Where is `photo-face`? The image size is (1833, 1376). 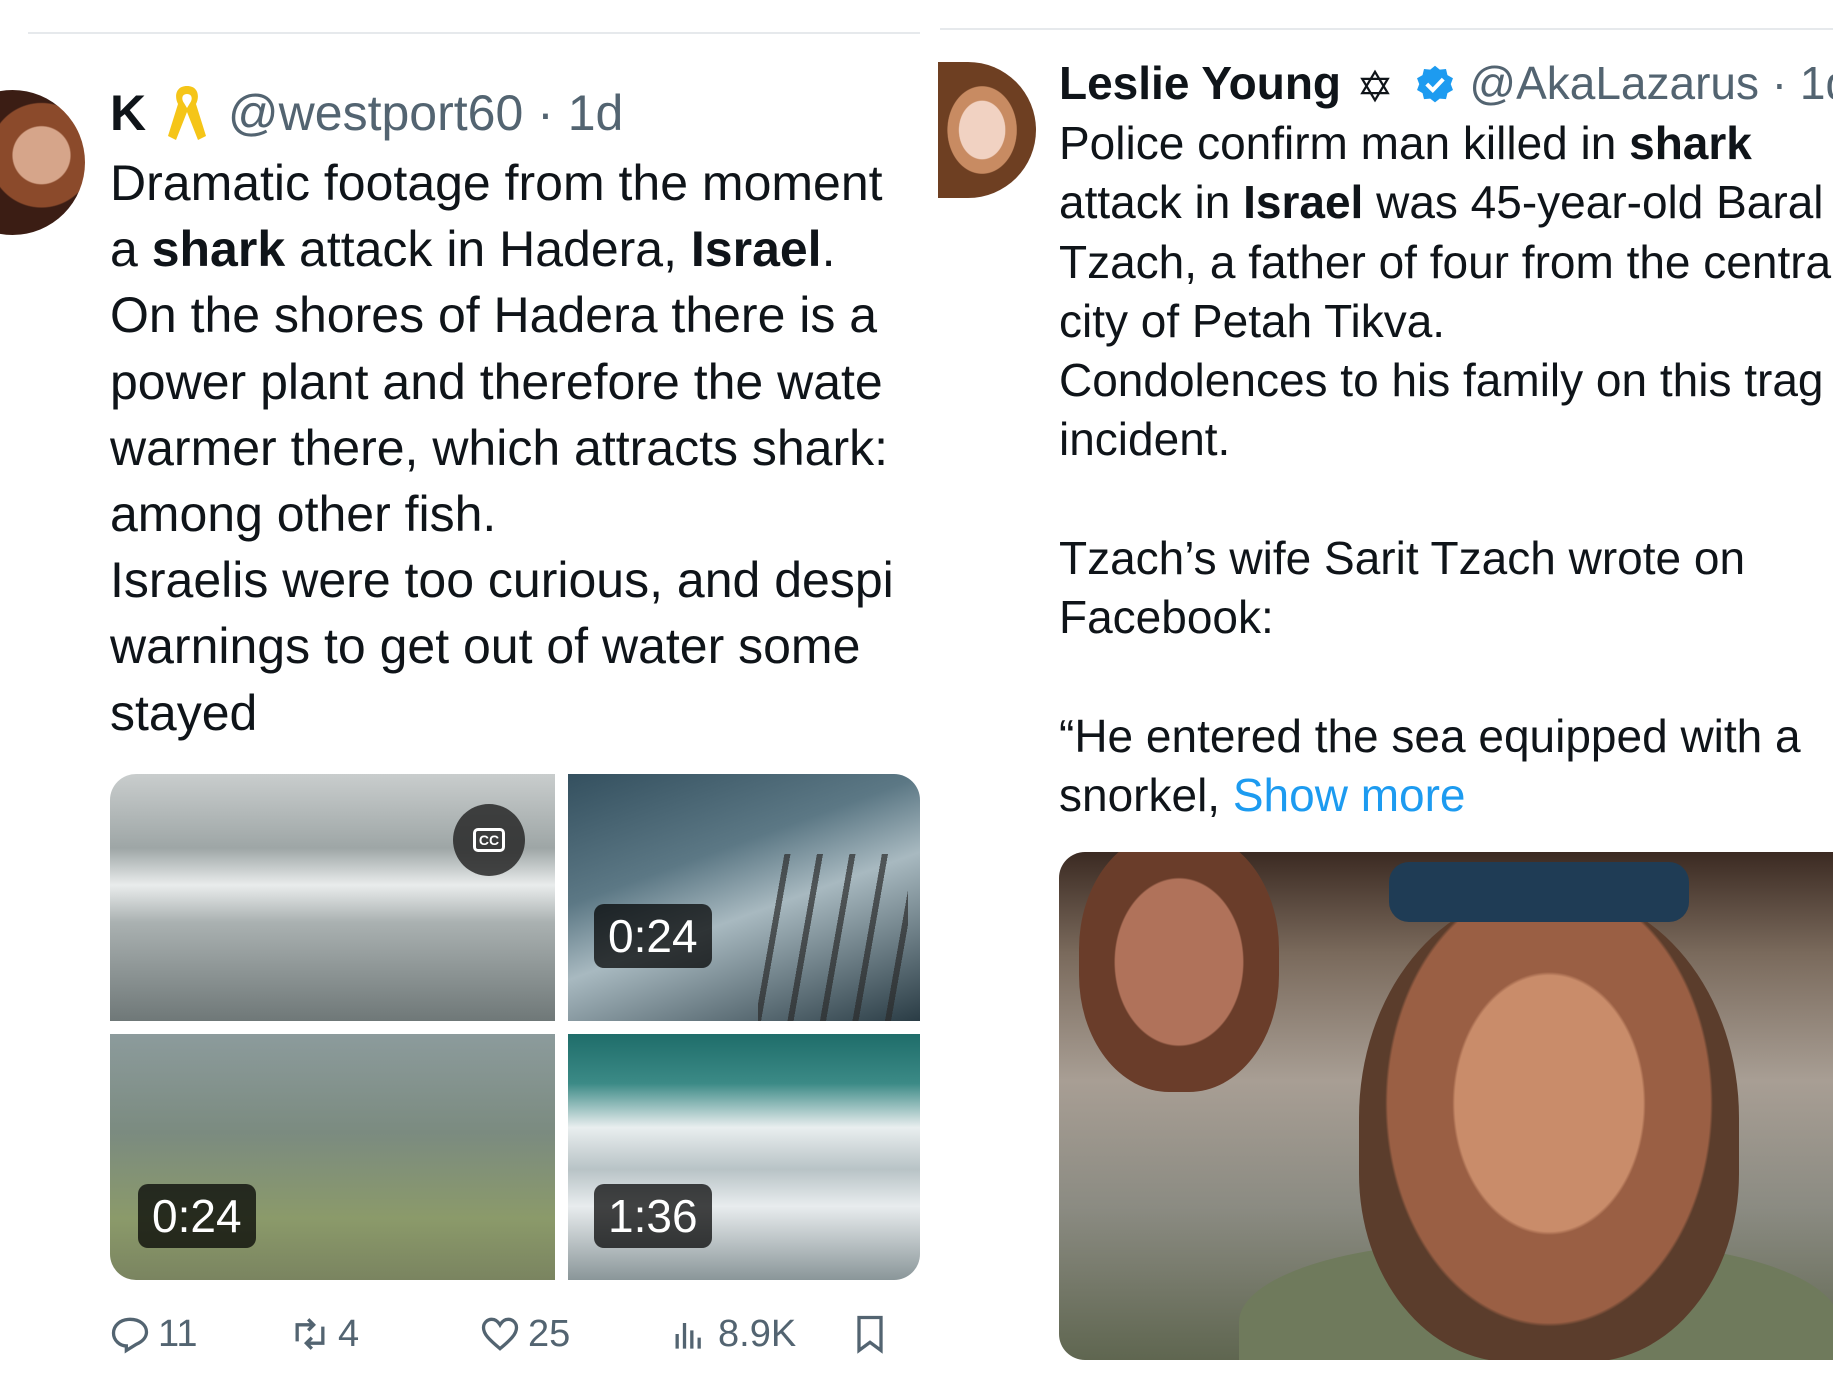
photo-face is located at coordinates (1549, 1126).